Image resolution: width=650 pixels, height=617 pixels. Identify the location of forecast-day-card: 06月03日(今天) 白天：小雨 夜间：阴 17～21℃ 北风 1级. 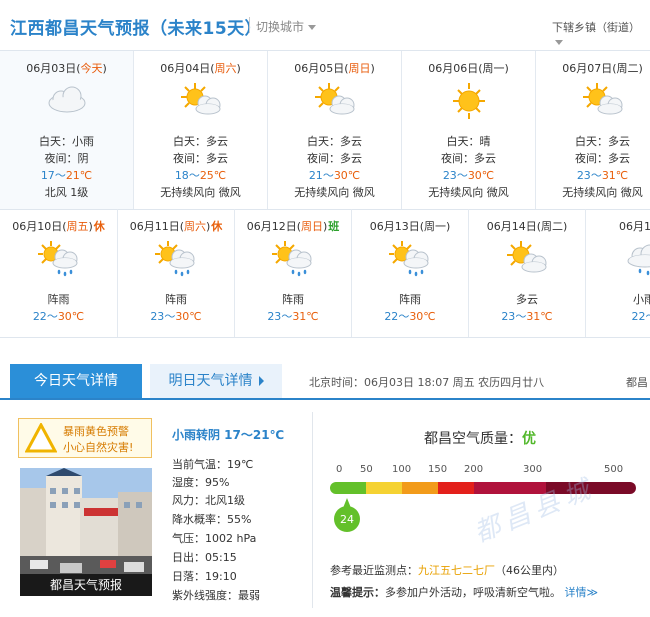
(67, 130).